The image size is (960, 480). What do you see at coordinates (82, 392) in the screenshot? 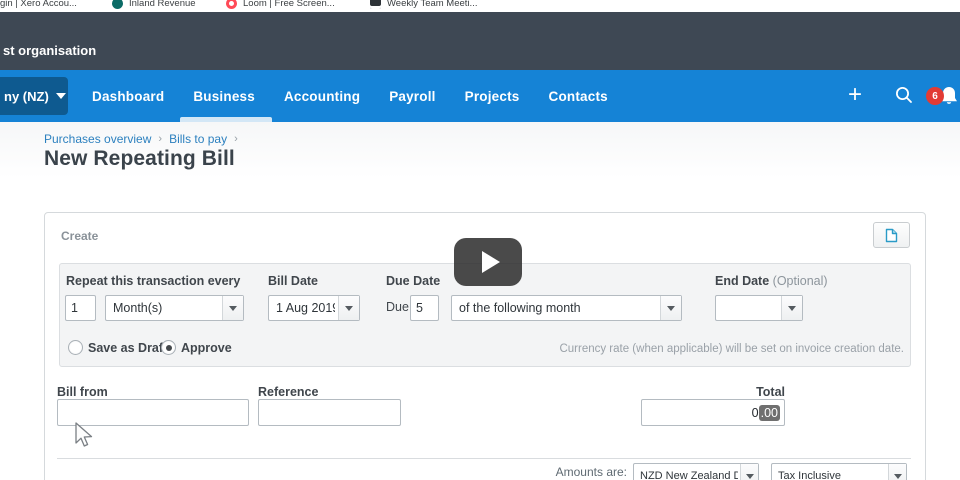
I see `bill-from-label: Bill from` at bounding box center [82, 392].